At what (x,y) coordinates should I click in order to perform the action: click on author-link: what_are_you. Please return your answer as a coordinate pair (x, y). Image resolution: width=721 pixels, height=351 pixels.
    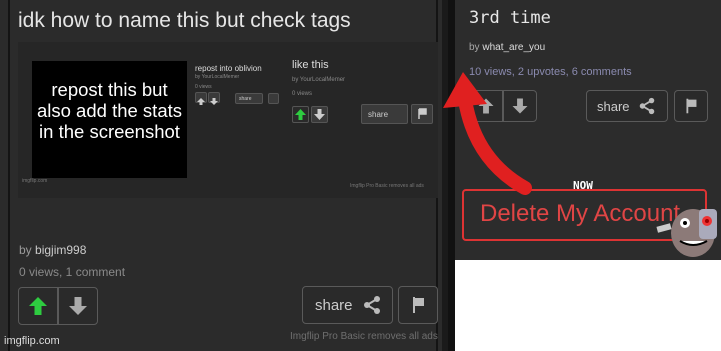
    Looking at the image, I should click on (513, 47).